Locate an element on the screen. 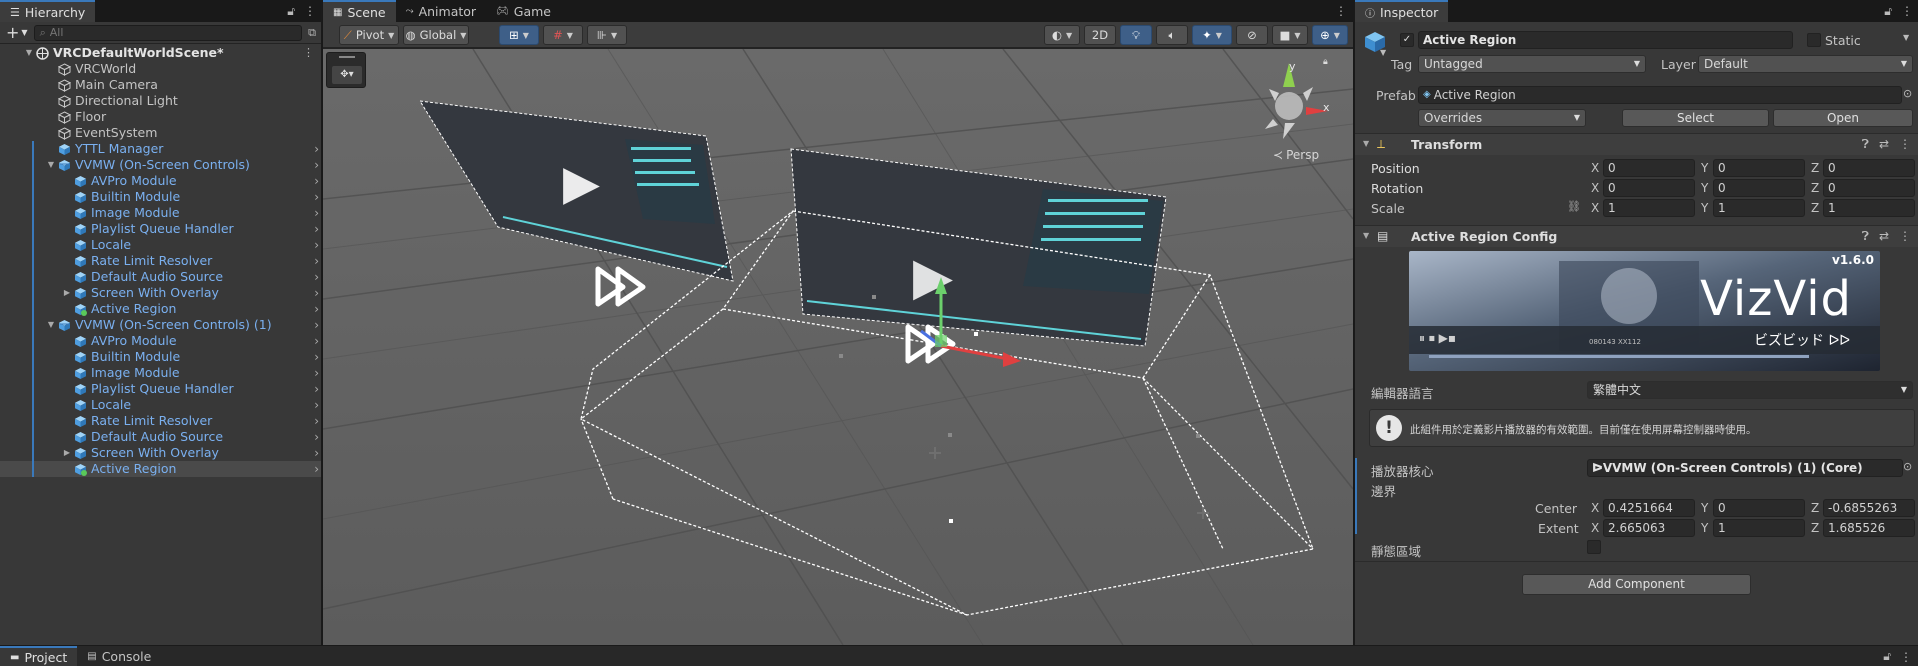 This screenshot has height=666, width=1918. hierarchy-row: Floor is located at coordinates (160, 117).